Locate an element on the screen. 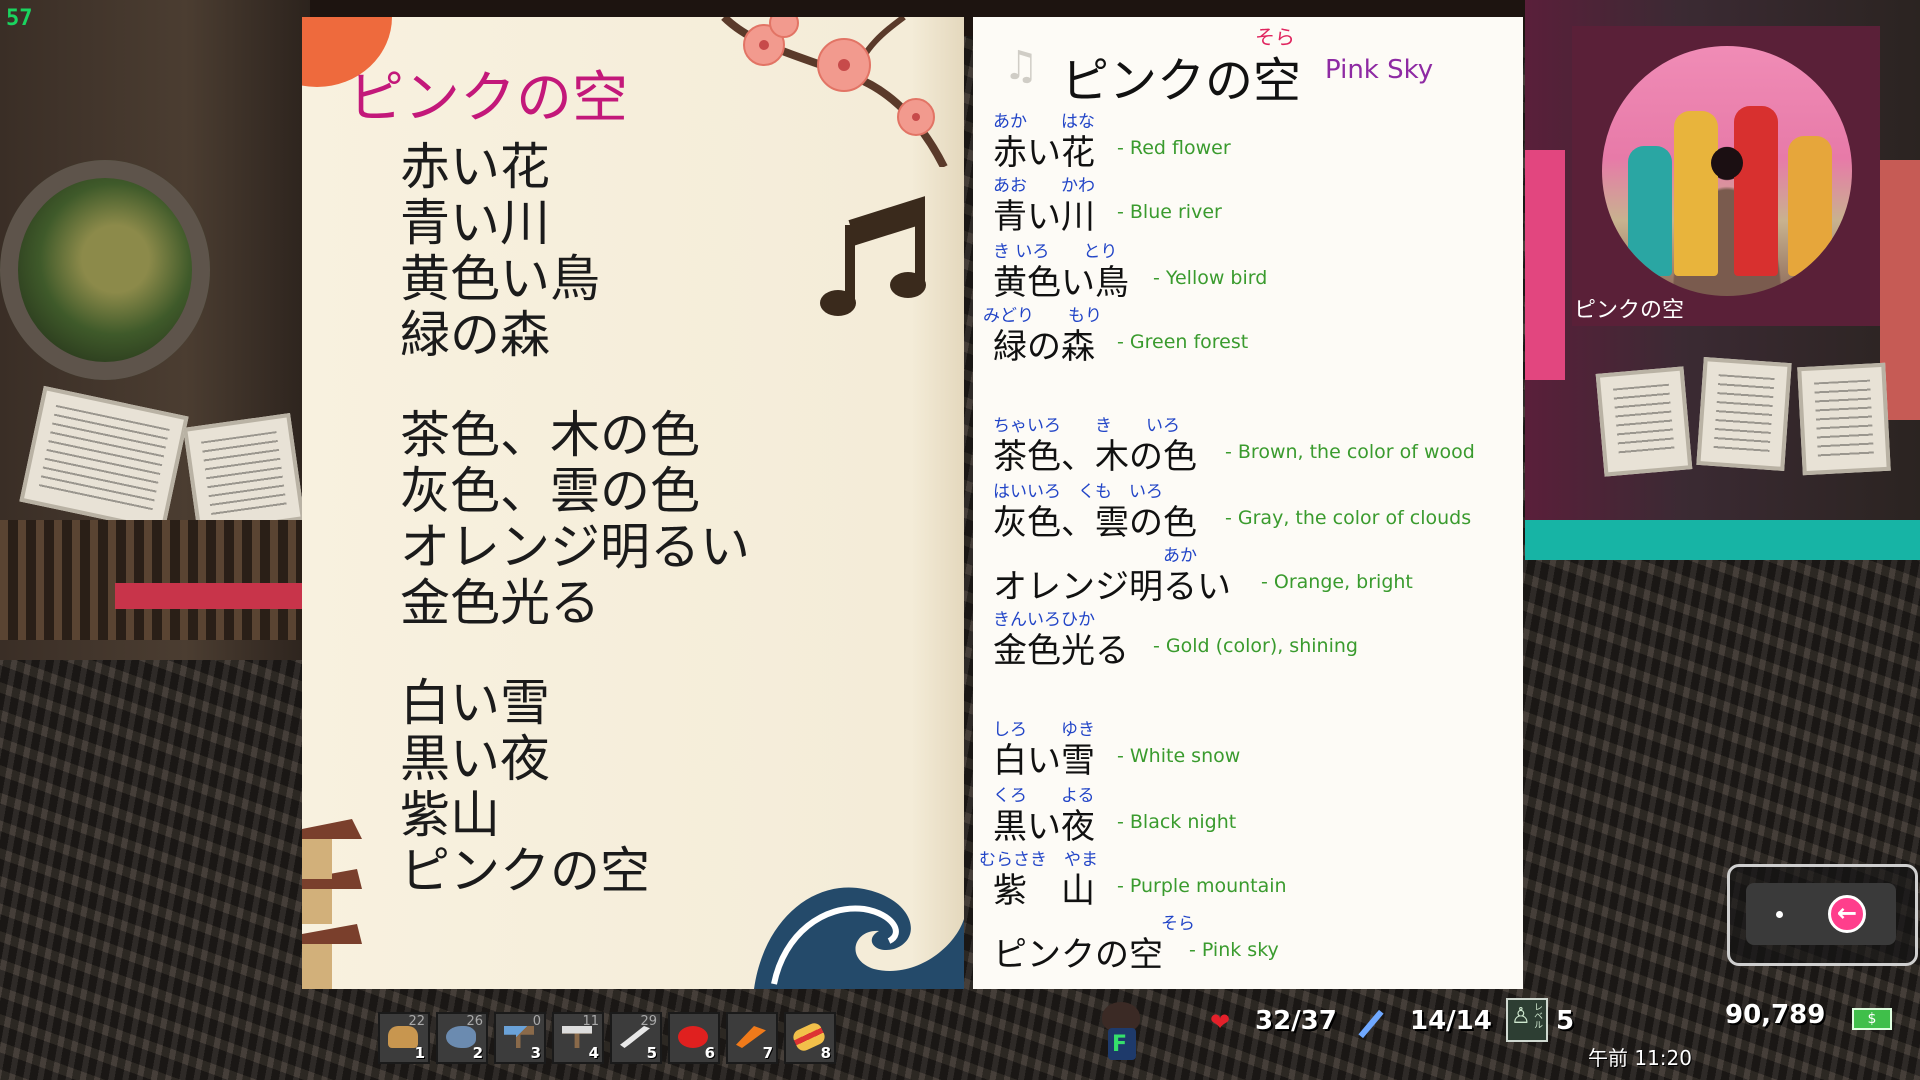  hotbar-slot: 29 5 is located at coordinates (636, 1038).